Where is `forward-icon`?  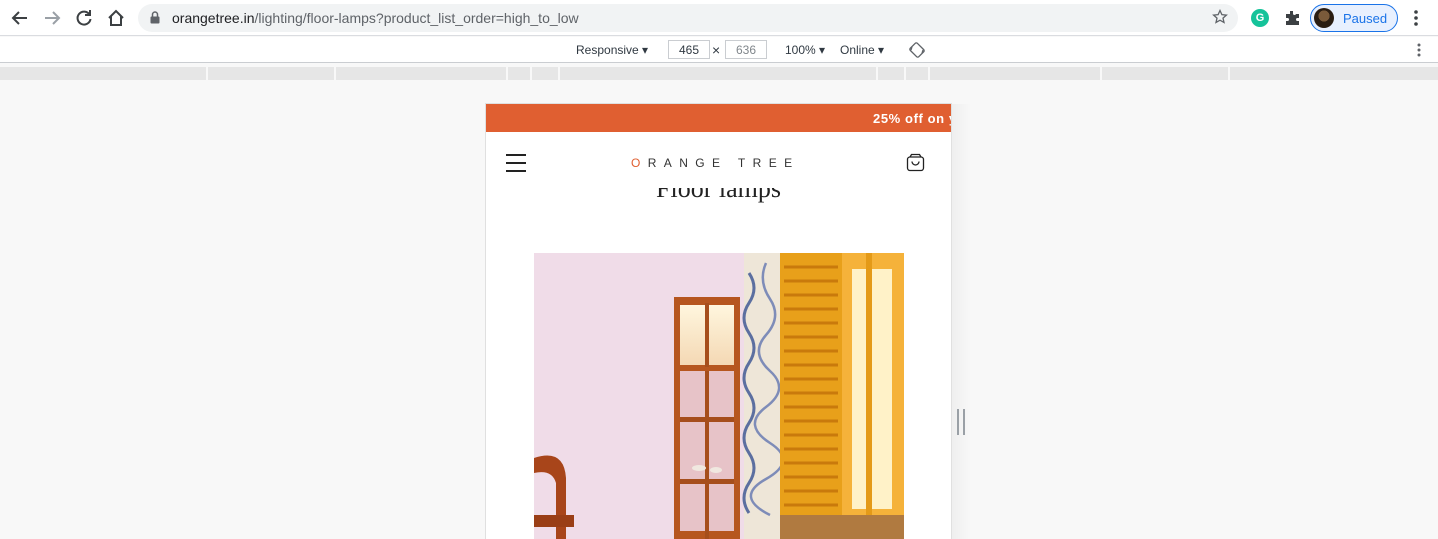
forward-icon is located at coordinates (52, 18).